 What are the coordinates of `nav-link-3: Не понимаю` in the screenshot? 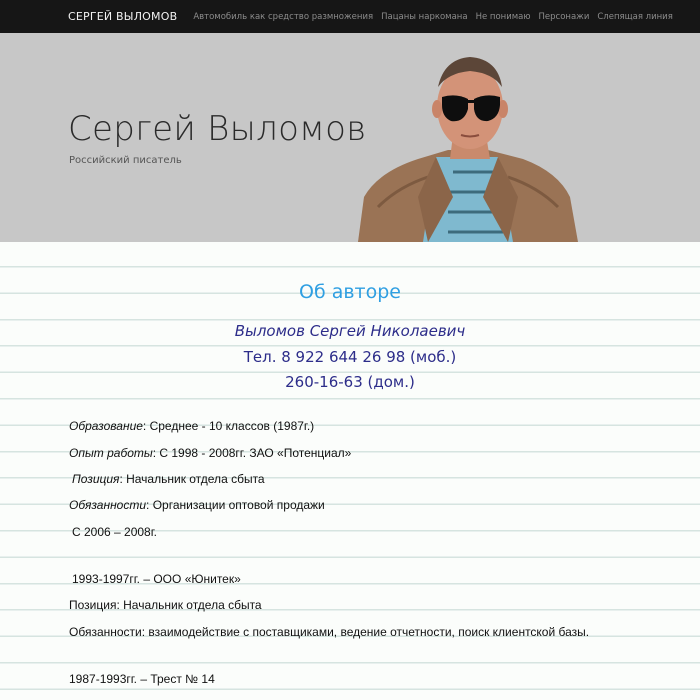 It's located at (503, 17).